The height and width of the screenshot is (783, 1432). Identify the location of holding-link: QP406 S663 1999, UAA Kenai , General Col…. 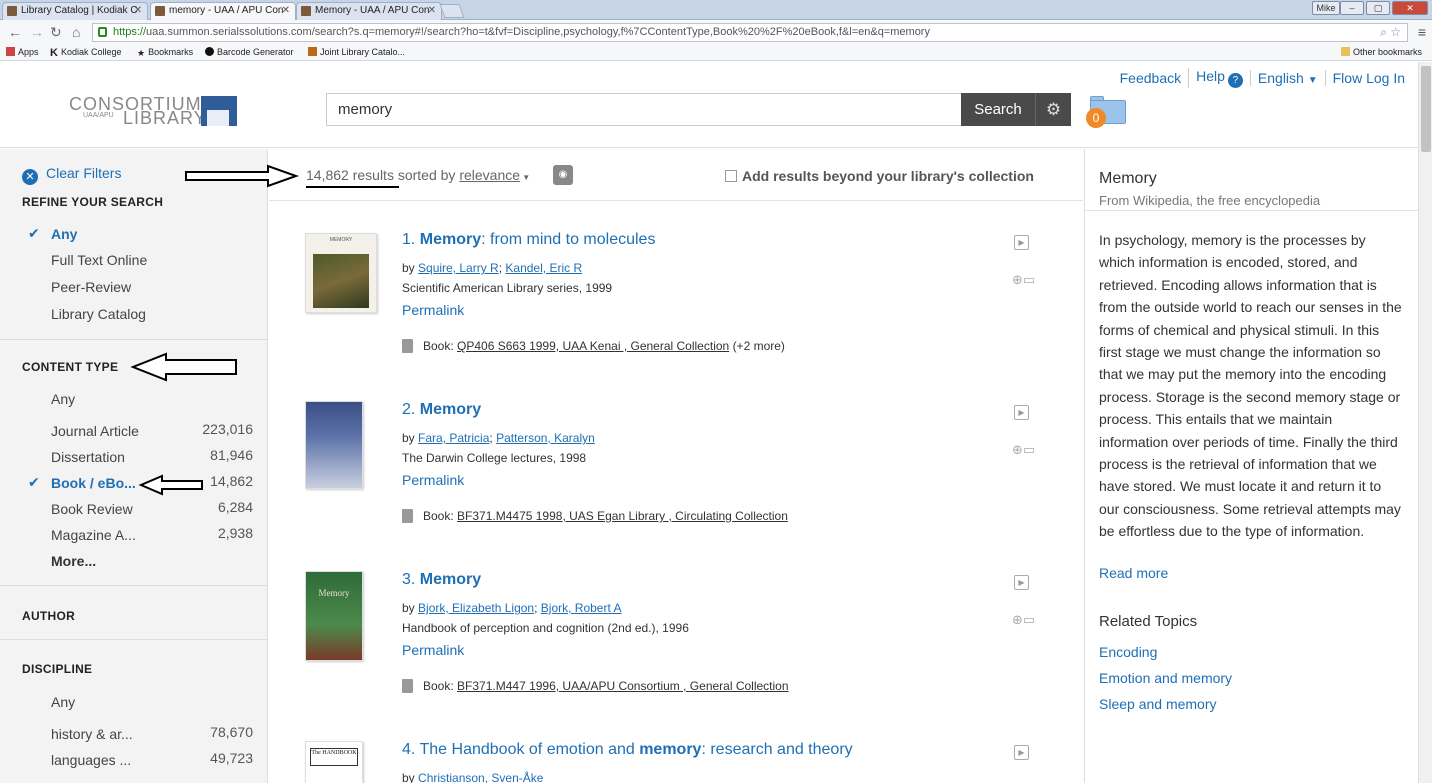
(593, 346).